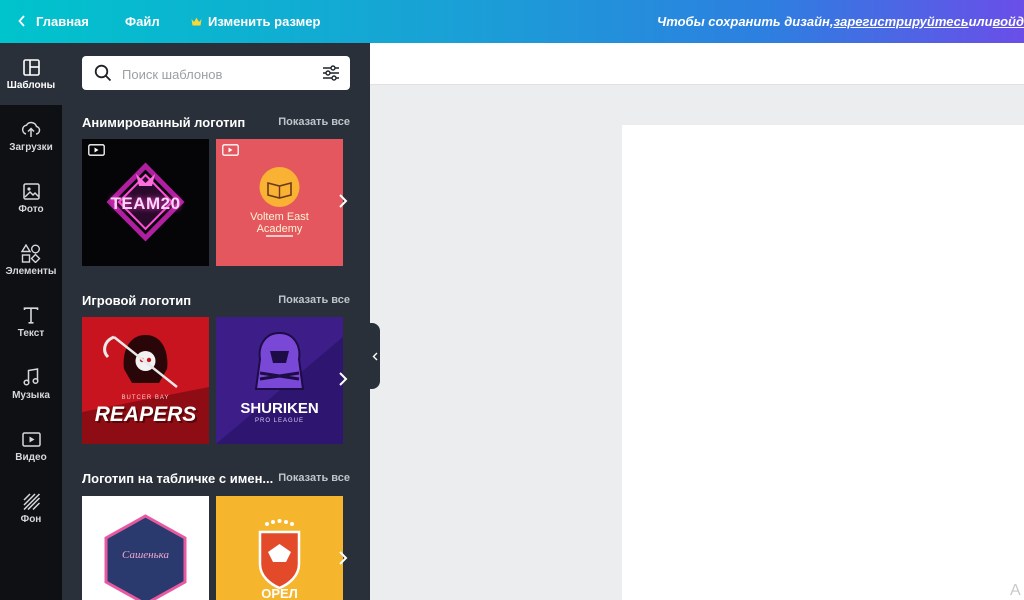 The width and height of the screenshot is (1024, 600). Describe the element at coordinates (137, 300) in the screenshot. I see `section-title: Игровой логотип` at that location.